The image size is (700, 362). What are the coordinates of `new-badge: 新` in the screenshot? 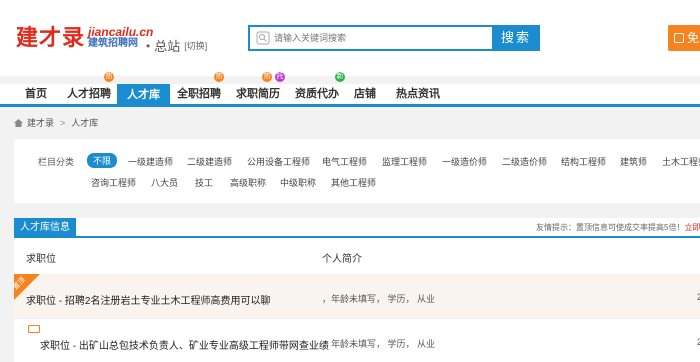 It's located at (340, 77).